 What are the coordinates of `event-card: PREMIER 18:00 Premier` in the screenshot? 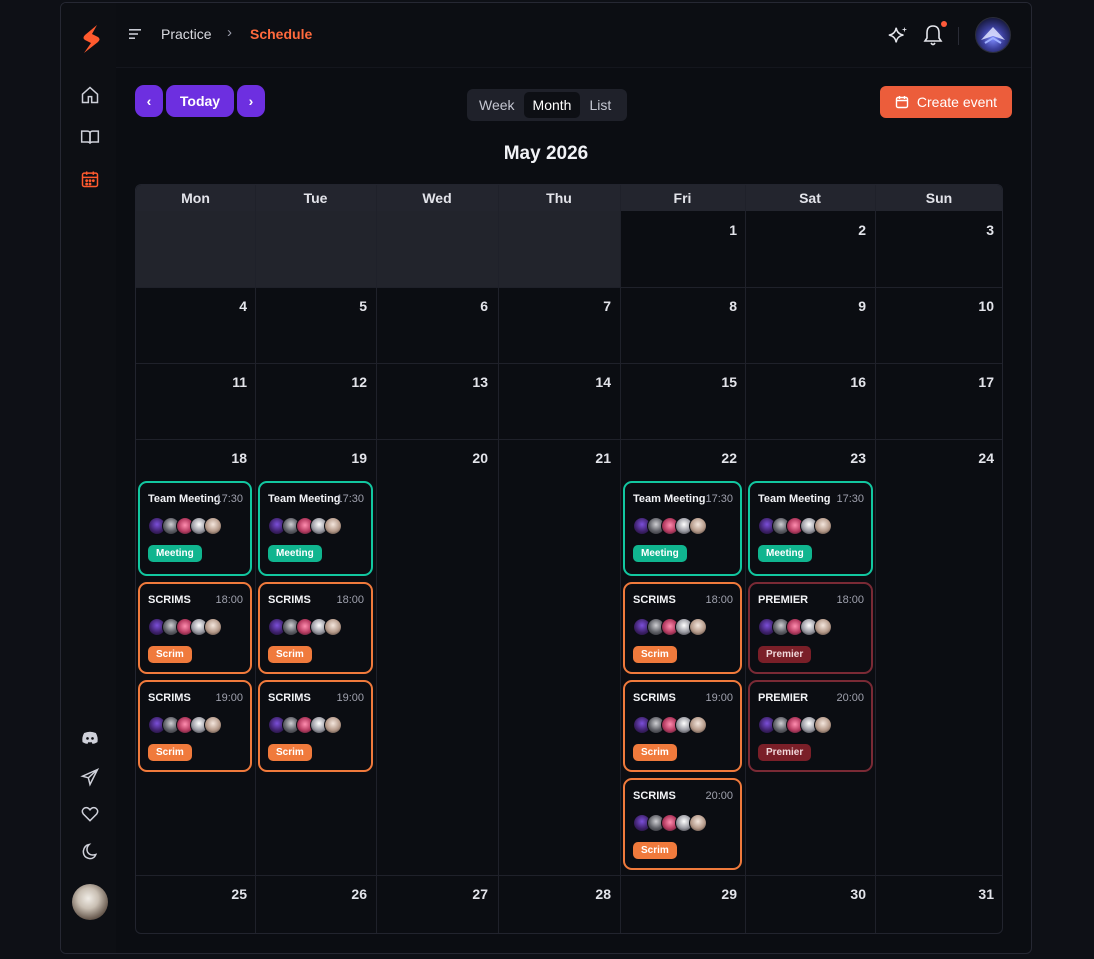 It's located at (810, 628).